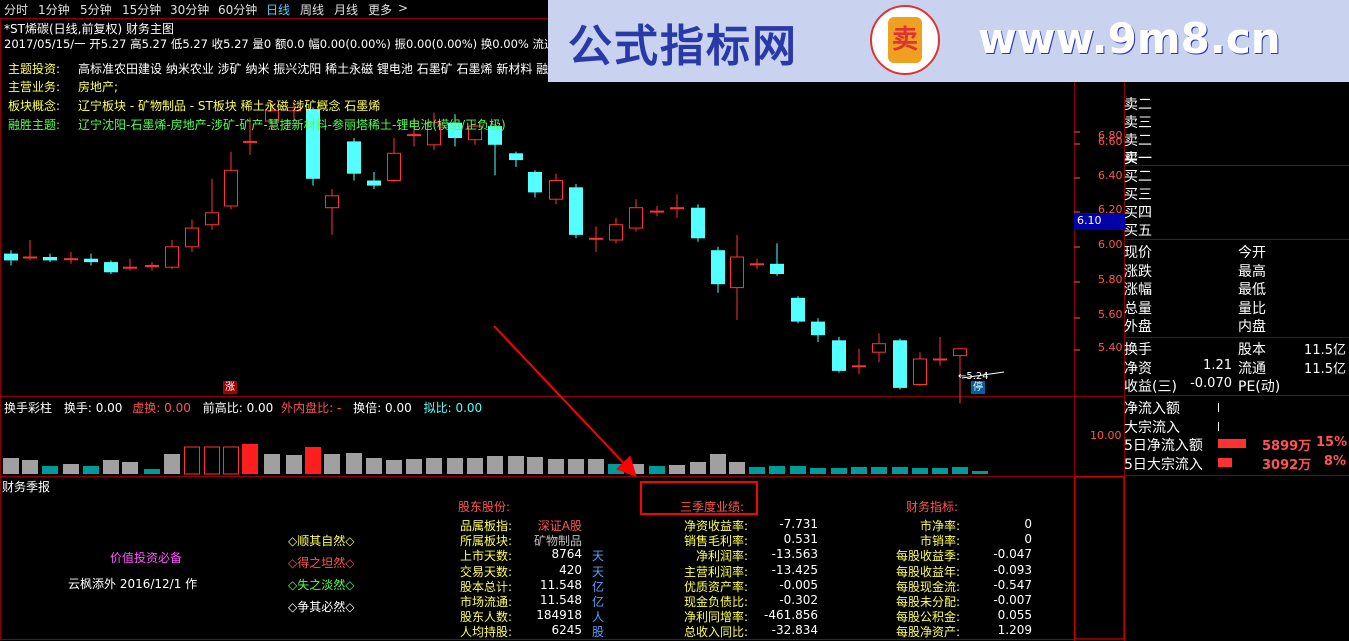 The height and width of the screenshot is (641, 1349). What do you see at coordinates (1163, 446) in the screenshot?
I see `flow-label: 5日净流入额` at bounding box center [1163, 446].